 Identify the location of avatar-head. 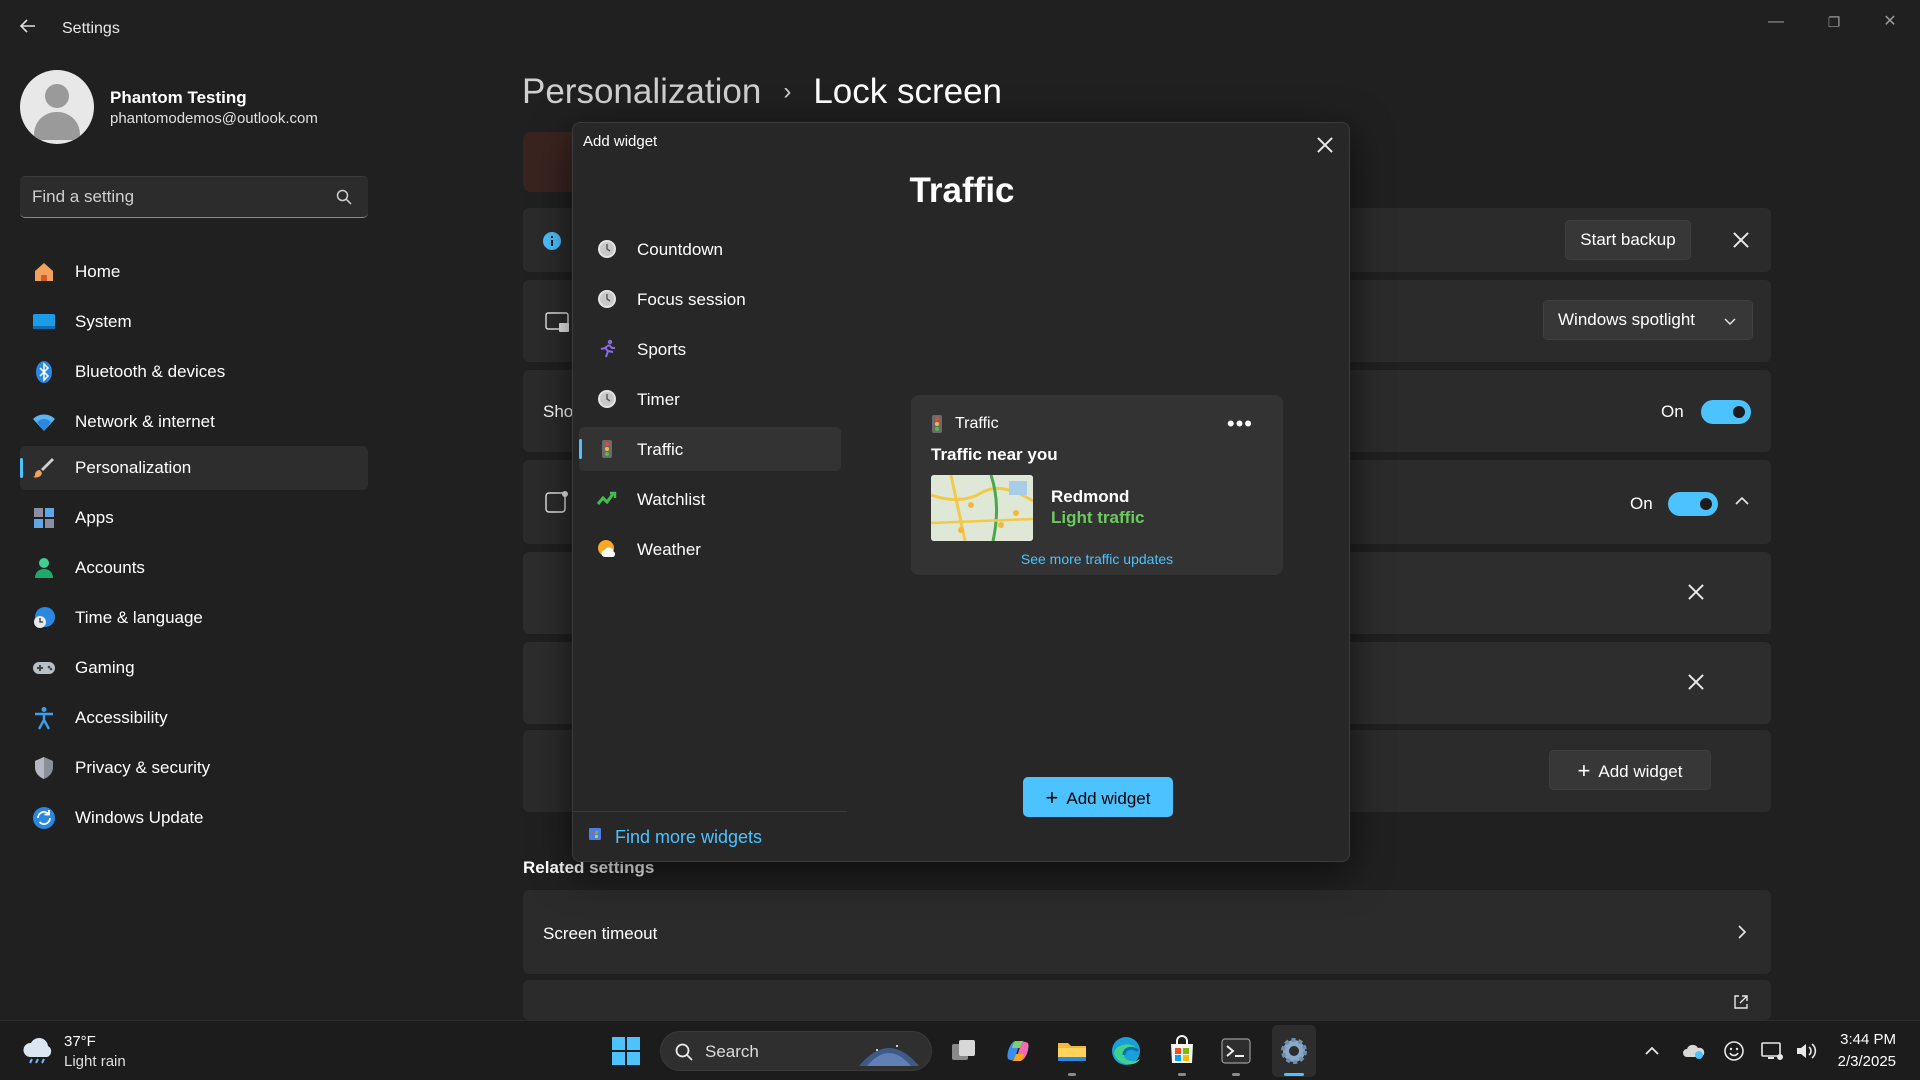
(57, 96).